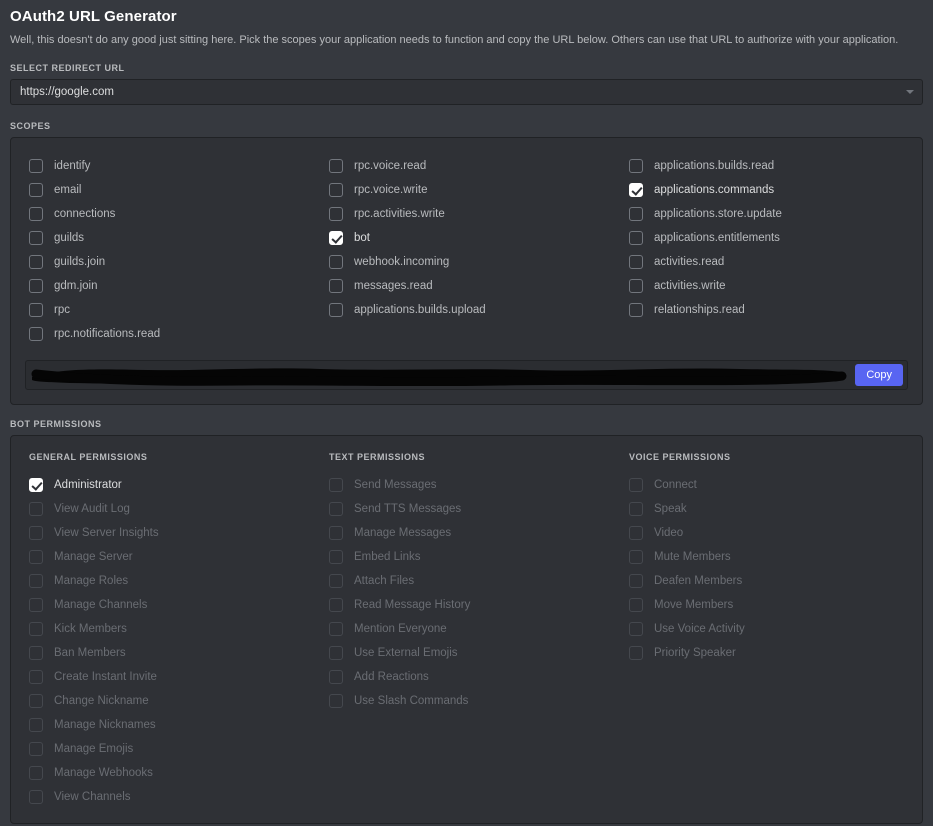 The image size is (933, 826). I want to click on scope-row: rpc, so click(175, 310).